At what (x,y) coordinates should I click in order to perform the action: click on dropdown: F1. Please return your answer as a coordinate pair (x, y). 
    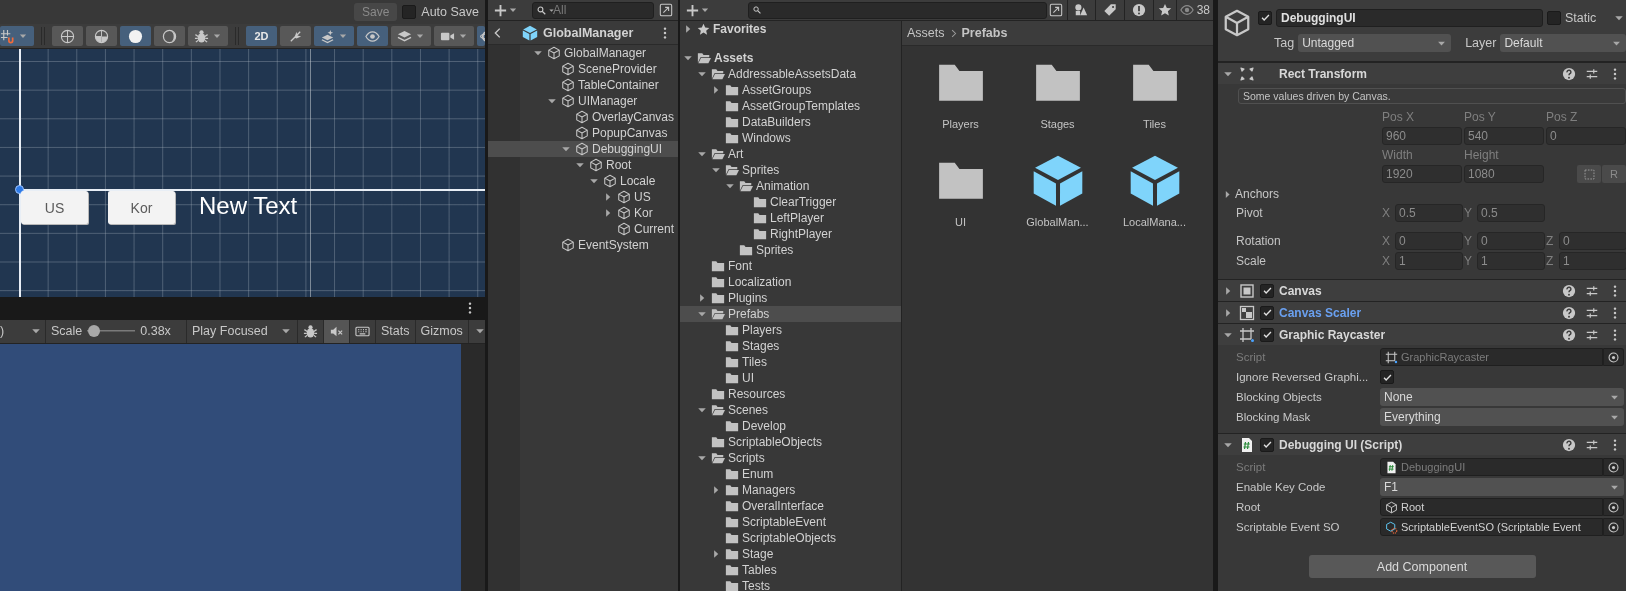
    Looking at the image, I should click on (1502, 487).